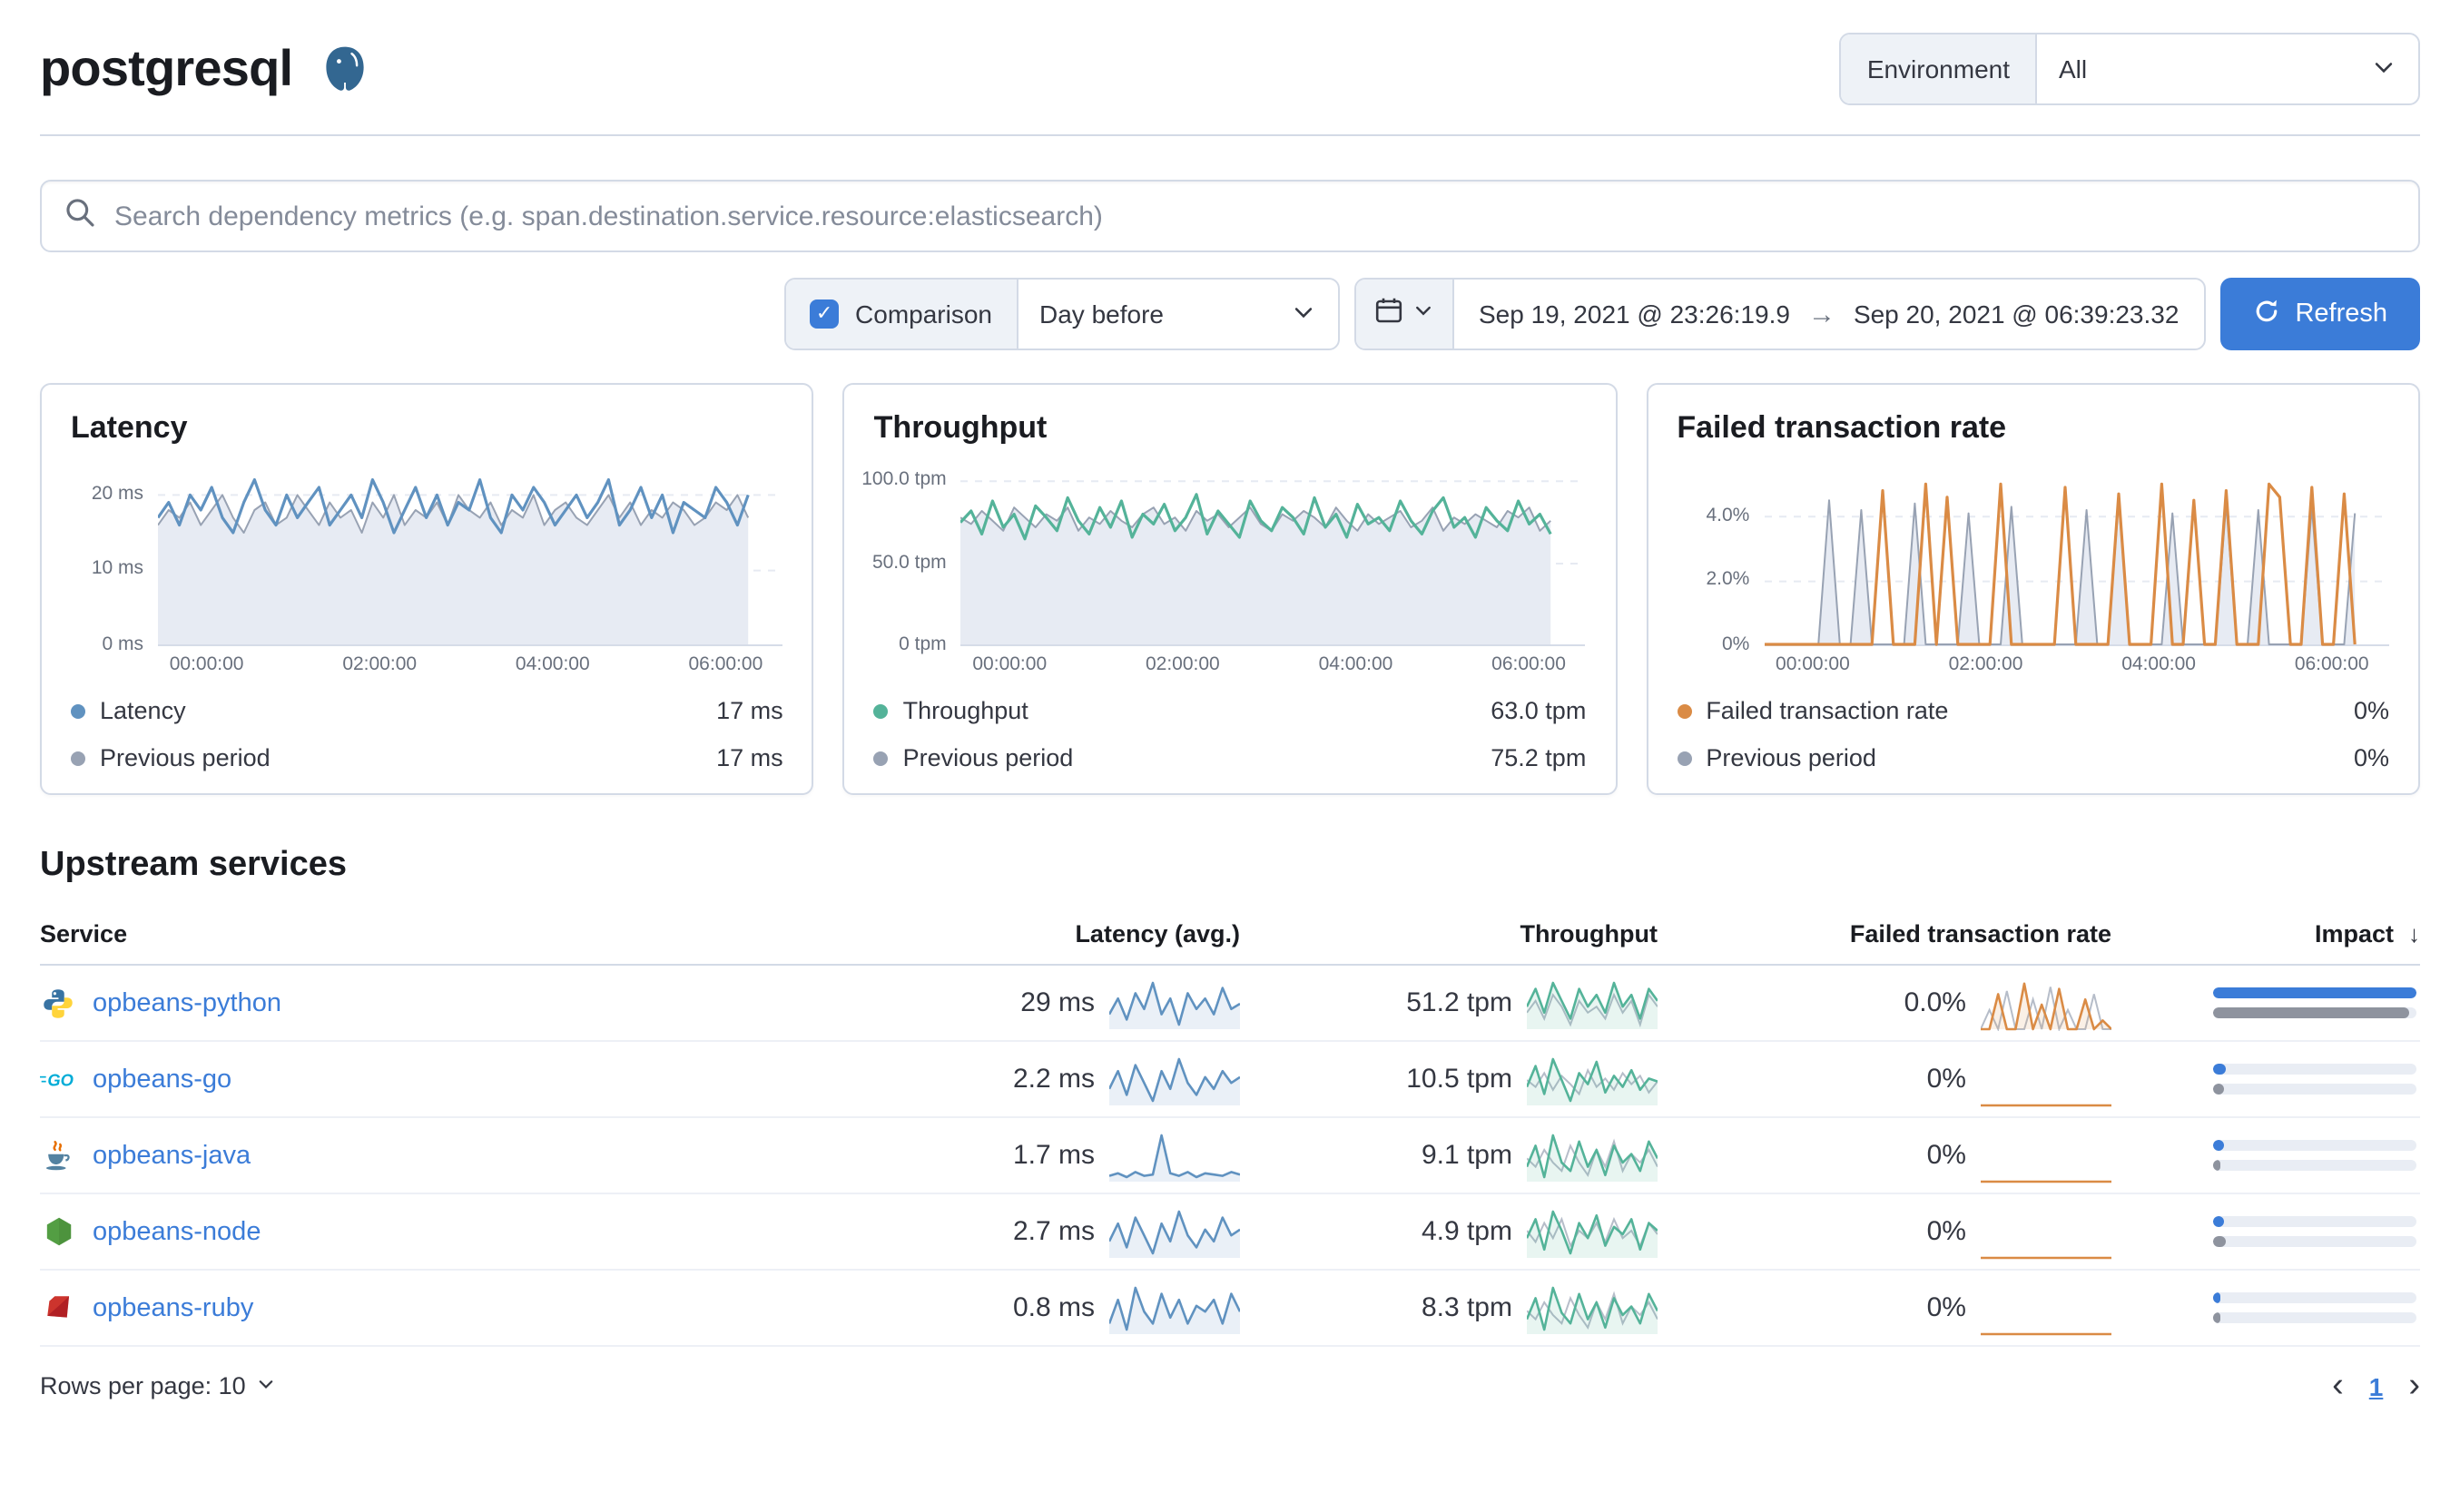 This screenshot has width=2460, height=1512. I want to click on pagination: ‹ 1 ›, so click(2376, 1386).